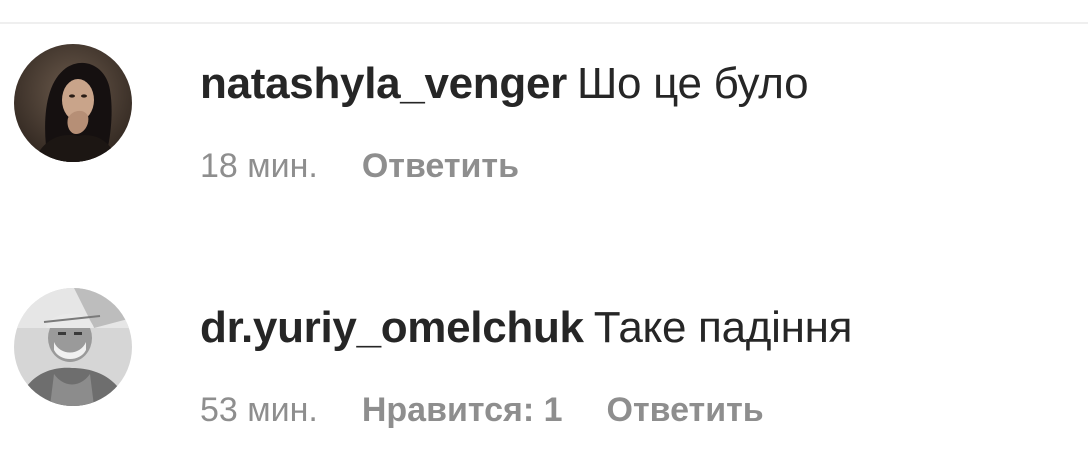  What do you see at coordinates (392, 327) in the screenshot?
I see `comment-username: dr.yuriy_omelchuk` at bounding box center [392, 327].